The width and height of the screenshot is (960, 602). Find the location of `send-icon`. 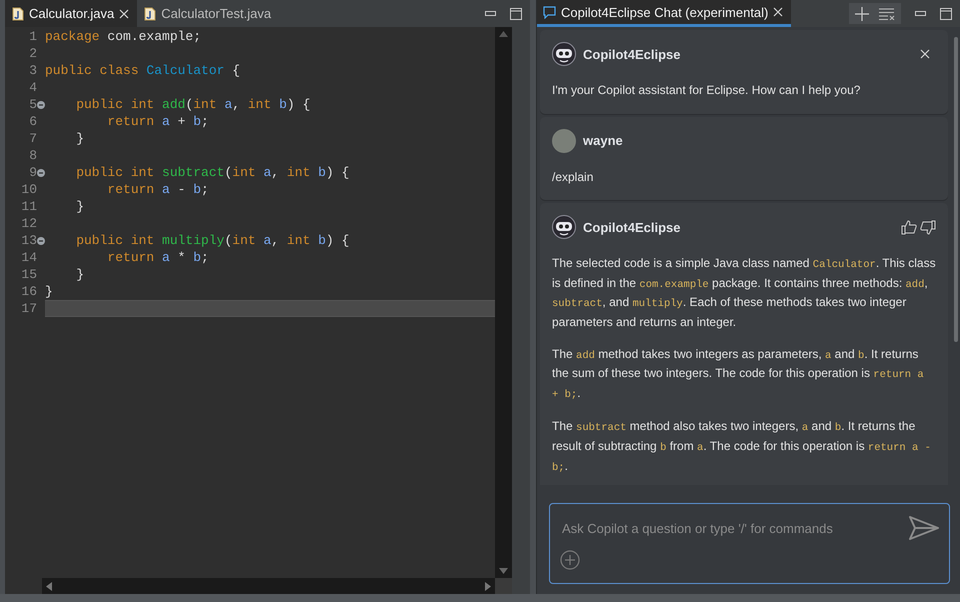

send-icon is located at coordinates (924, 528).